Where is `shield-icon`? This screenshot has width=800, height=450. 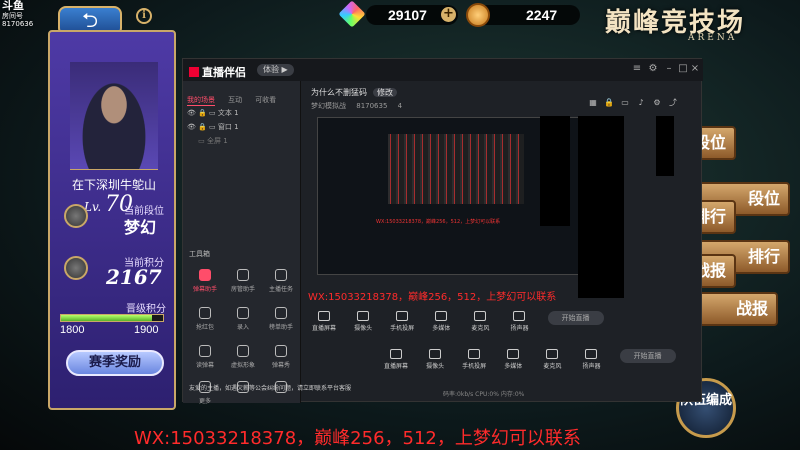
shield-icon is located at coordinates (281, 313).